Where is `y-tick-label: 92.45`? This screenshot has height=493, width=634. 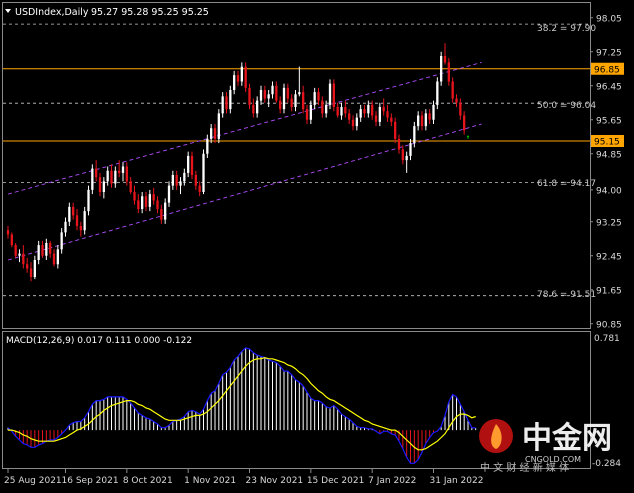 y-tick-label: 92.45 is located at coordinates (609, 257).